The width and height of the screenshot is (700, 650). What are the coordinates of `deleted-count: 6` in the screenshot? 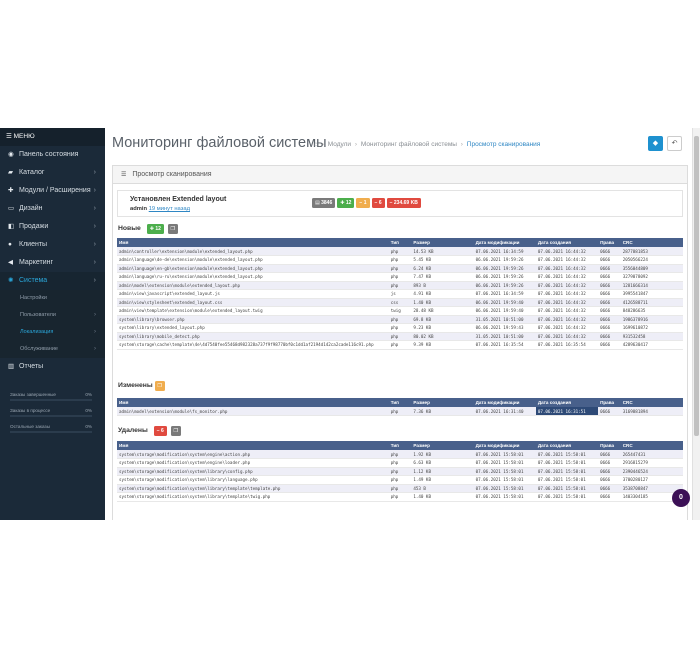 It's located at (162, 431).